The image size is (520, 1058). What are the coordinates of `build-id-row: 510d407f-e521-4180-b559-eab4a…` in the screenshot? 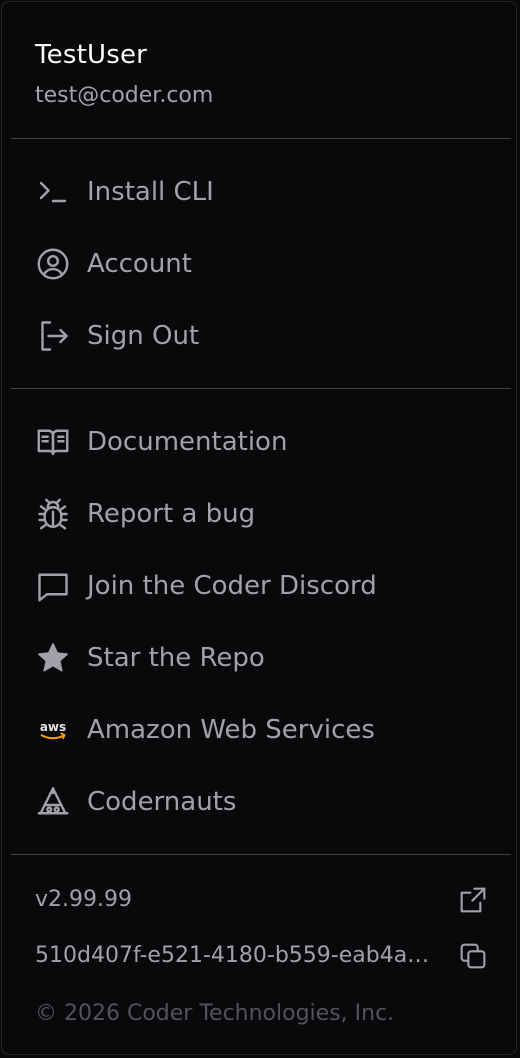 It's located at (261, 956).